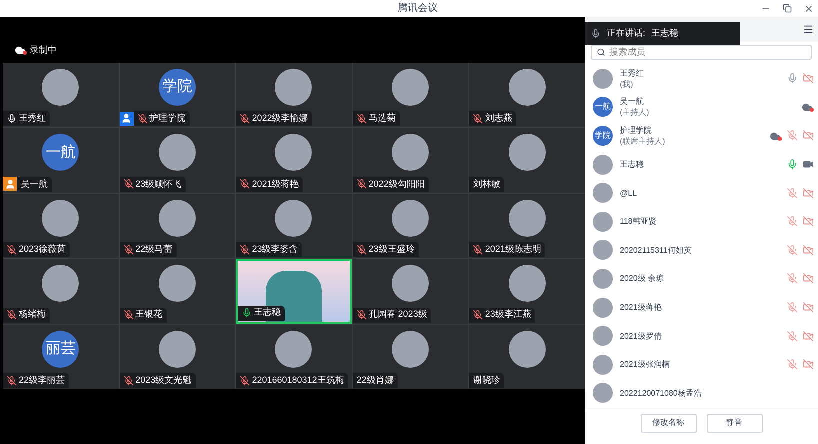 This screenshot has width=818, height=444. I want to click on participant-tile: 2021级陈志明, so click(527, 226).